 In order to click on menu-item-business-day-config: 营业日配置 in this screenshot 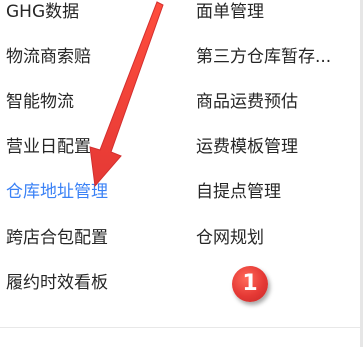, I will do `click(48, 147)`.